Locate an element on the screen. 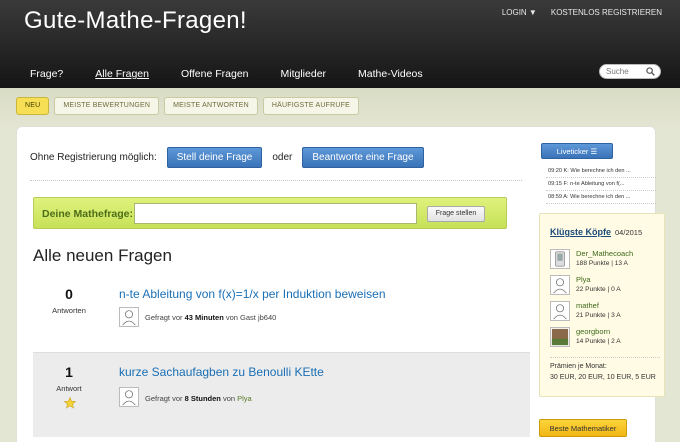 Image resolution: width=680 pixels, height=442 pixels. tab-meiste-bewertungen: MEISTE BEWERTUNGEN is located at coordinates (107, 106).